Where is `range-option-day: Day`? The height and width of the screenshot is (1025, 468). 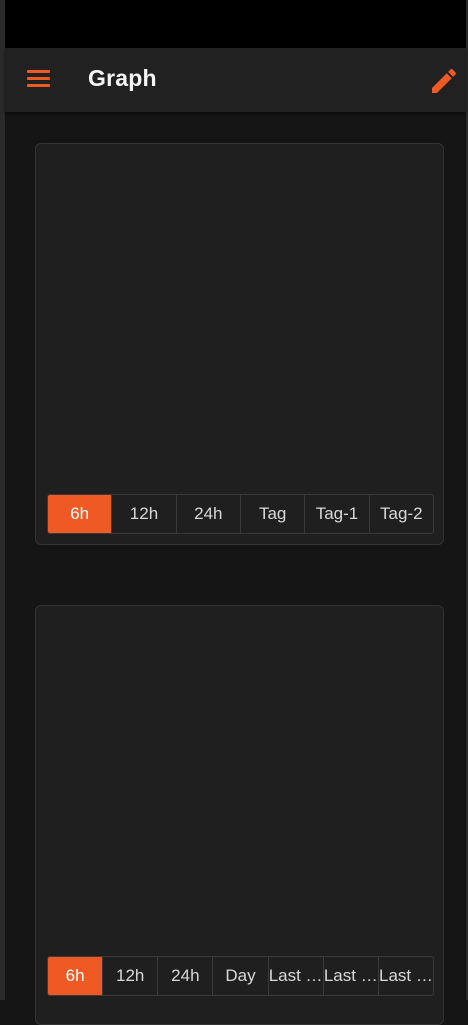 range-option-day: Day is located at coordinates (239, 976).